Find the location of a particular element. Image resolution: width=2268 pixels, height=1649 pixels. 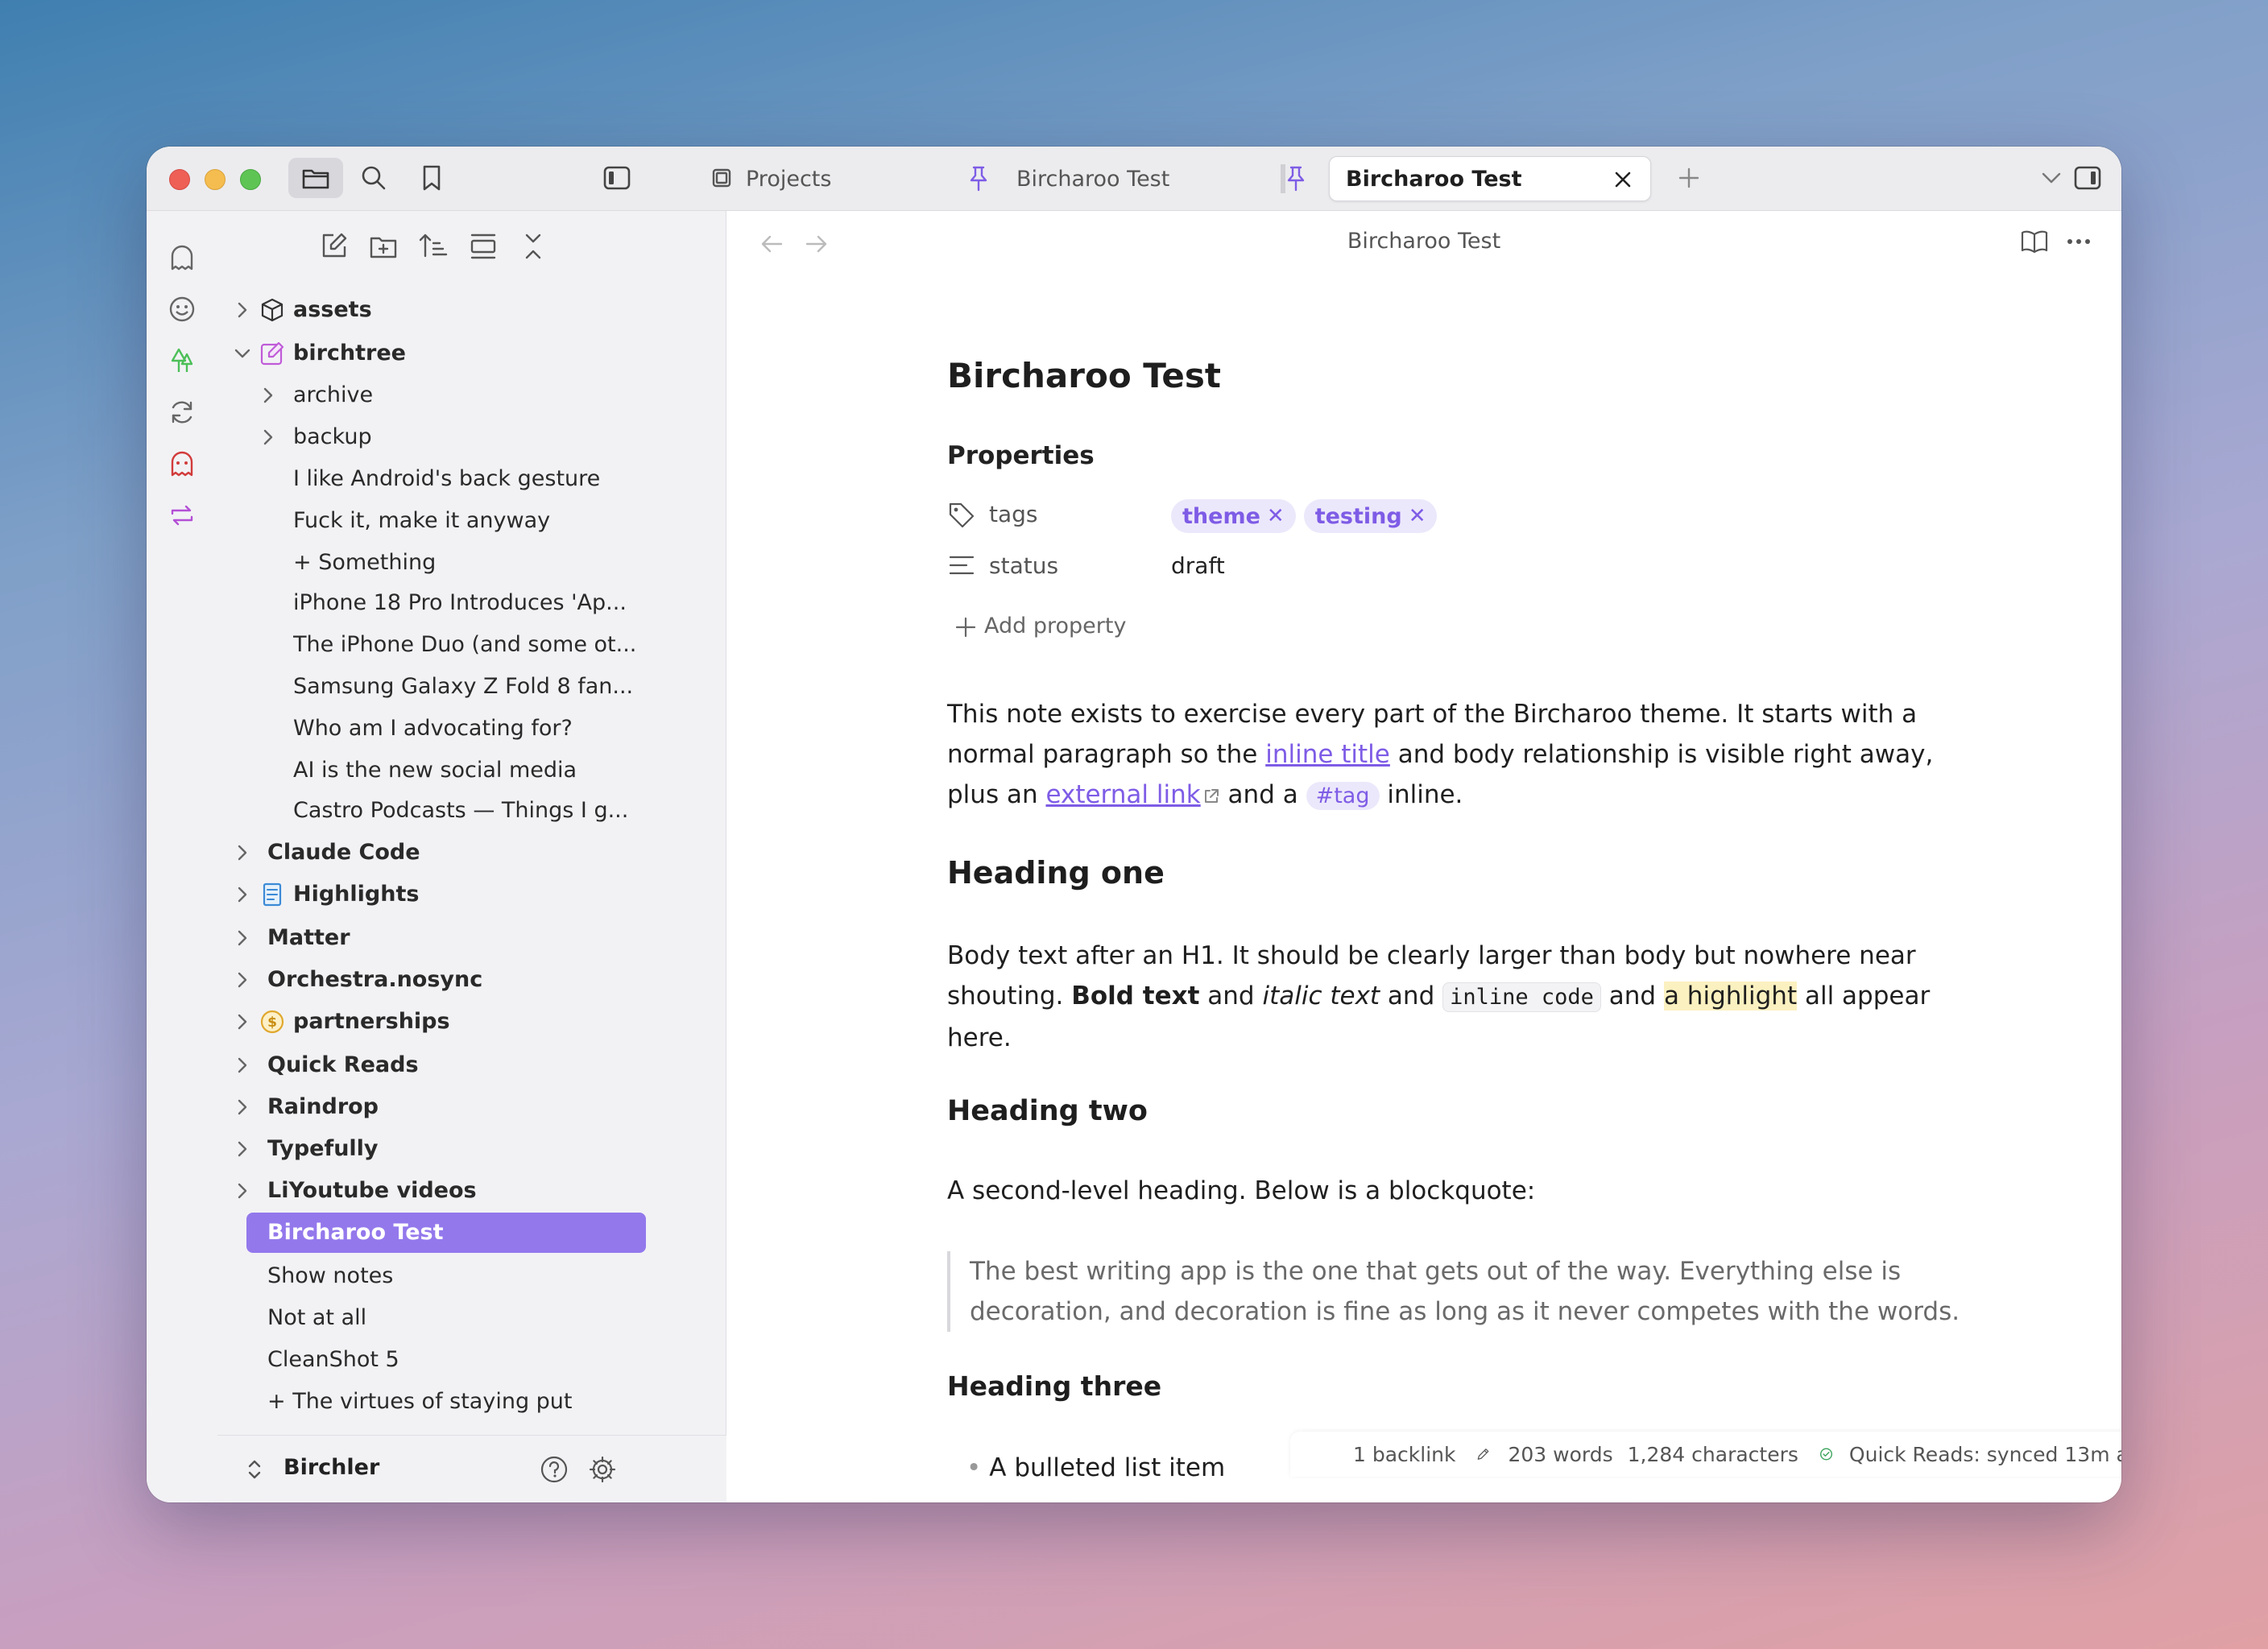

tree-item-file: Who am I advocating for? is located at coordinates (471, 729).